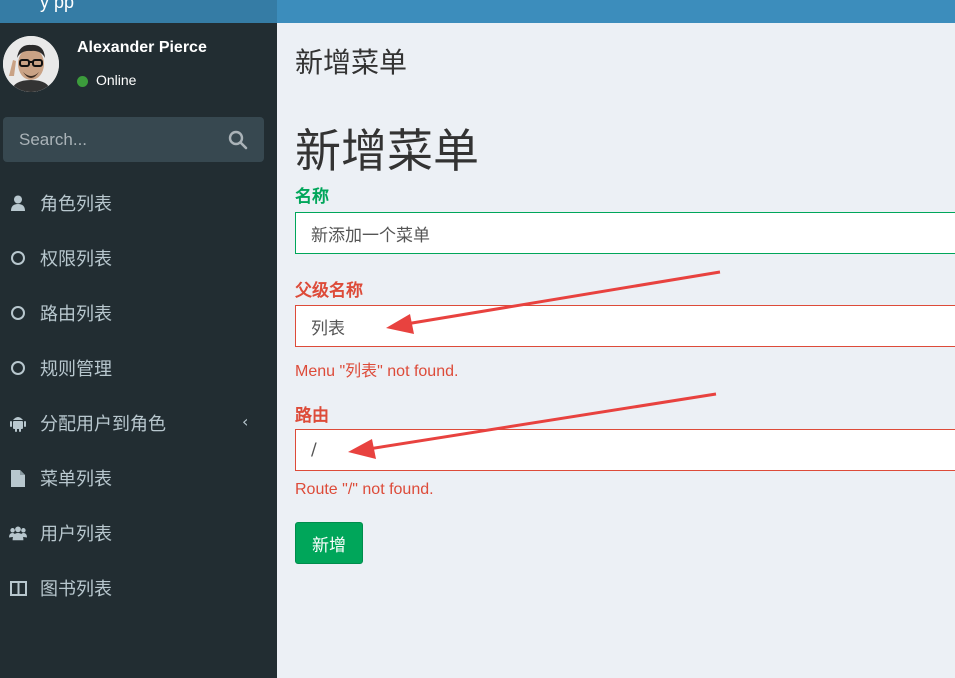  I want to click on sidebar-item-label: 菜单列表, so click(76, 479).